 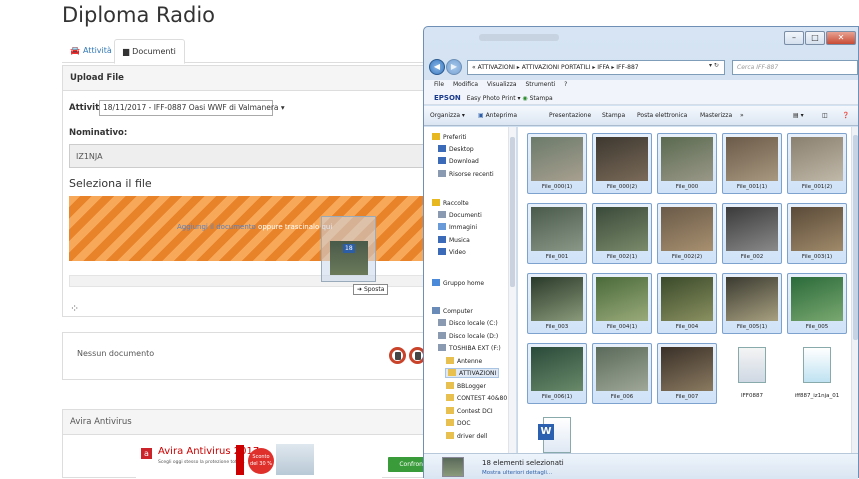 I want to click on easy-photo-print: Easy Photo Print ▾, so click(x=494, y=98).